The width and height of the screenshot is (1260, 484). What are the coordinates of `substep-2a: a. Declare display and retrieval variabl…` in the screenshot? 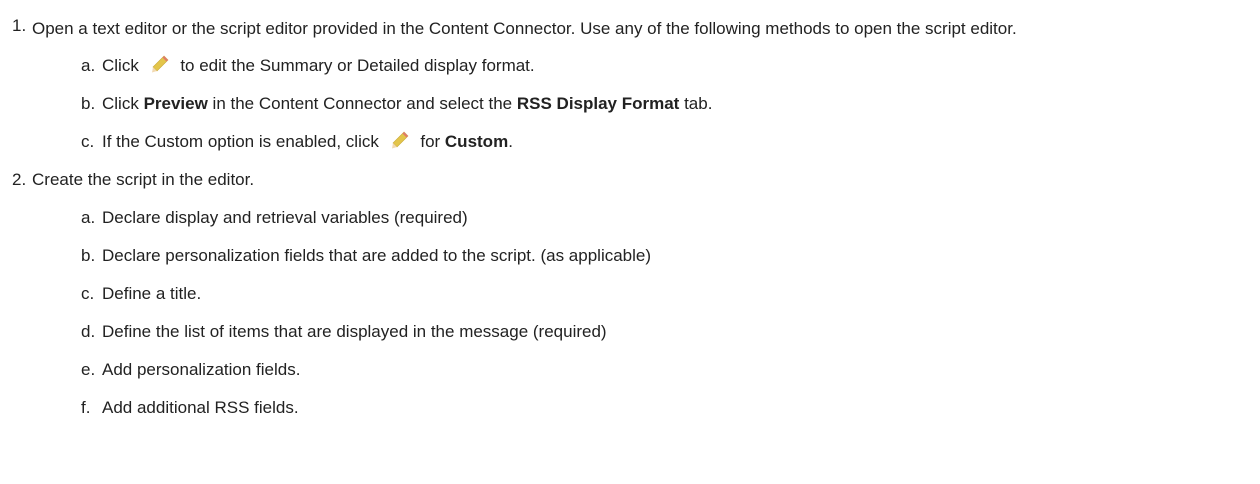 It's located at (630, 218).